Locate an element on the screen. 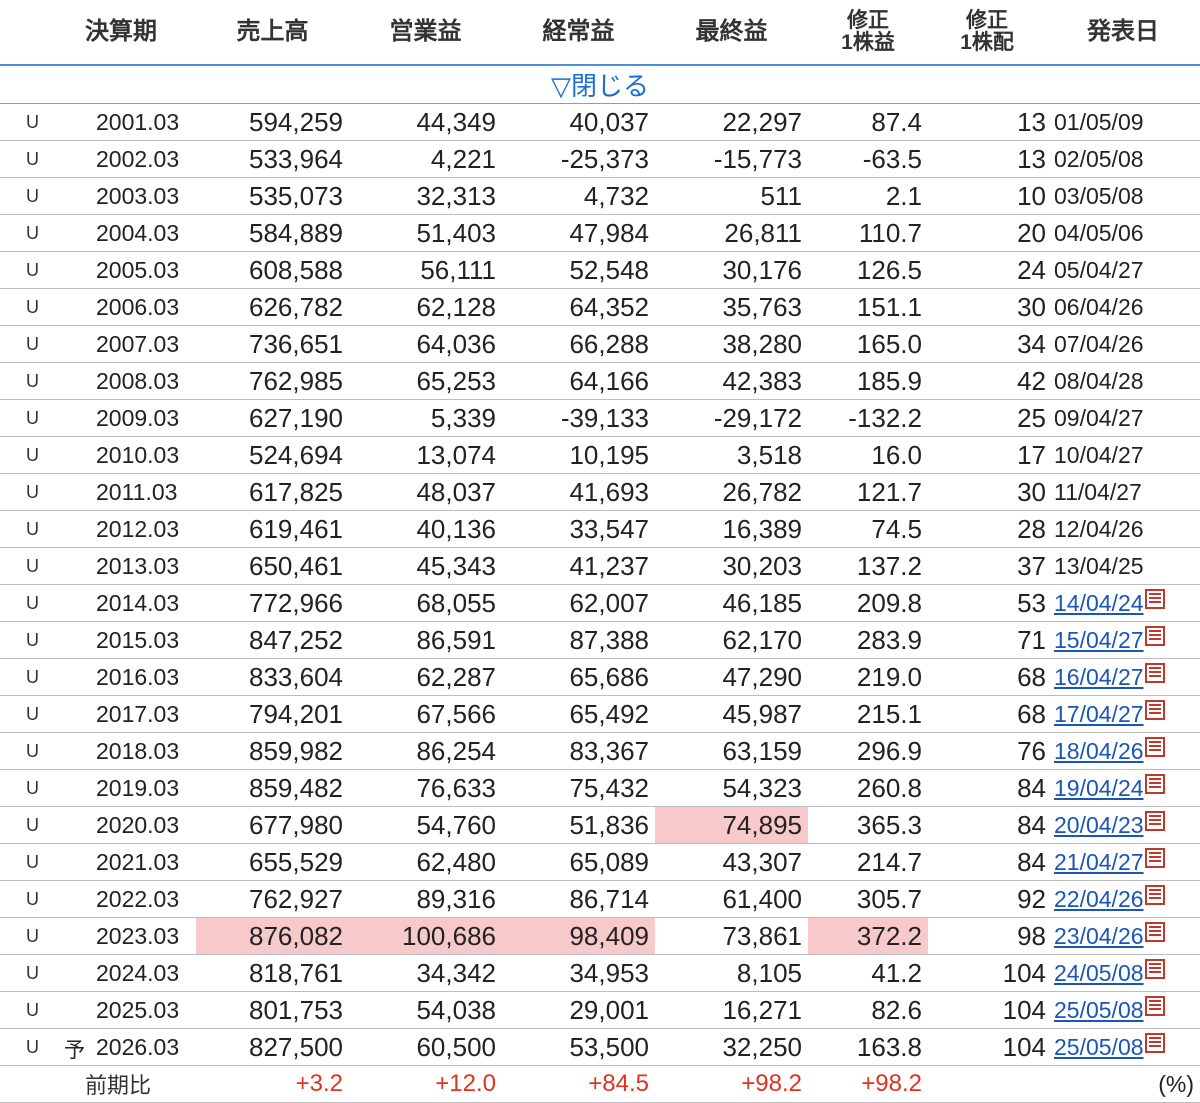  period-label: 2014.03 is located at coordinates (138, 602).